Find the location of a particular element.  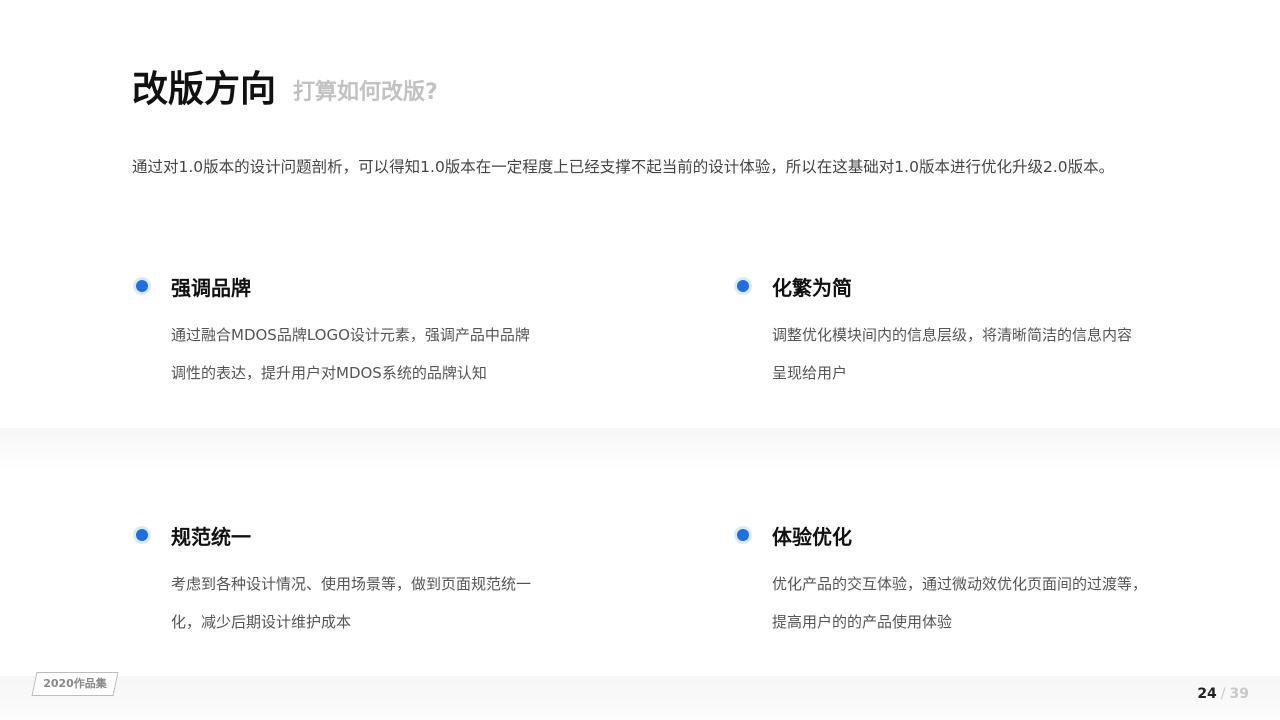

feature-description-line: 考虑到各种设计情况、使用场景等，做到页面规范统一 is located at coordinates (351, 584).